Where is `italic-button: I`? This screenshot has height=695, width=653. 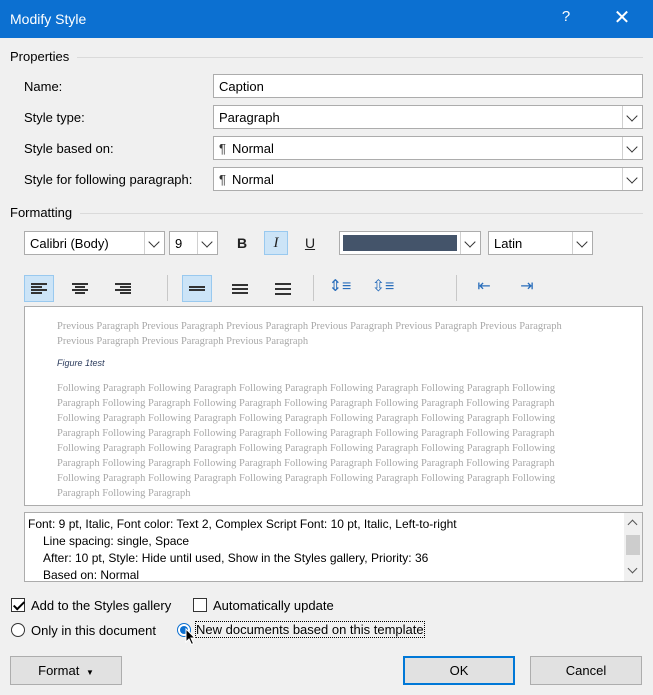
italic-button: I is located at coordinates (276, 243).